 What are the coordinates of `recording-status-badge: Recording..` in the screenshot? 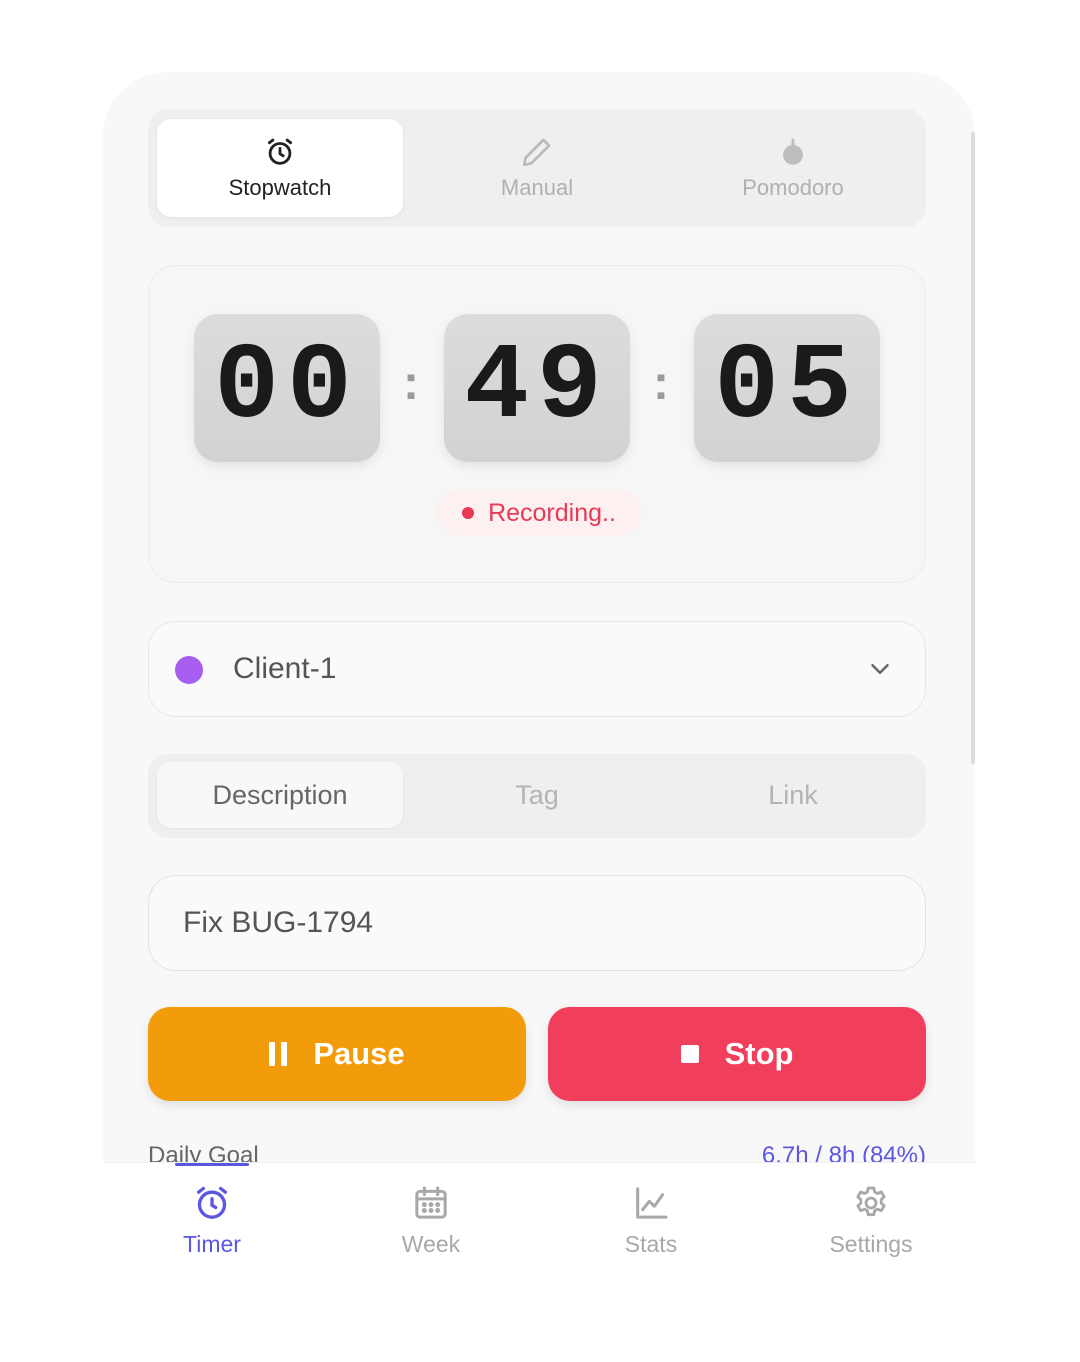 It's located at (539, 513).